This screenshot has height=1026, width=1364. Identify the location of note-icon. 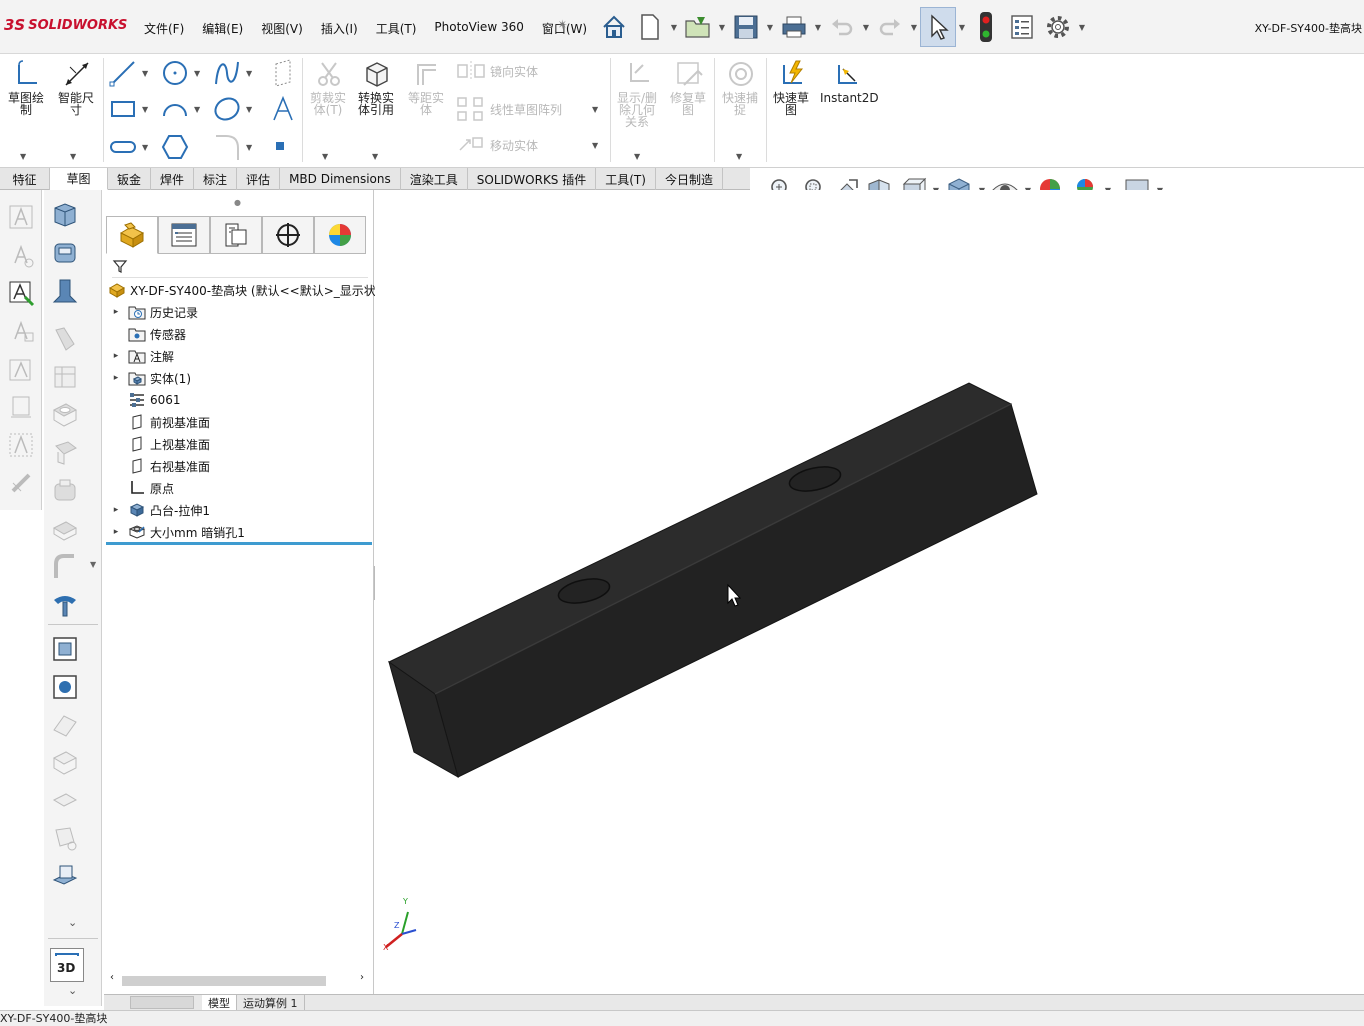
(21, 217).